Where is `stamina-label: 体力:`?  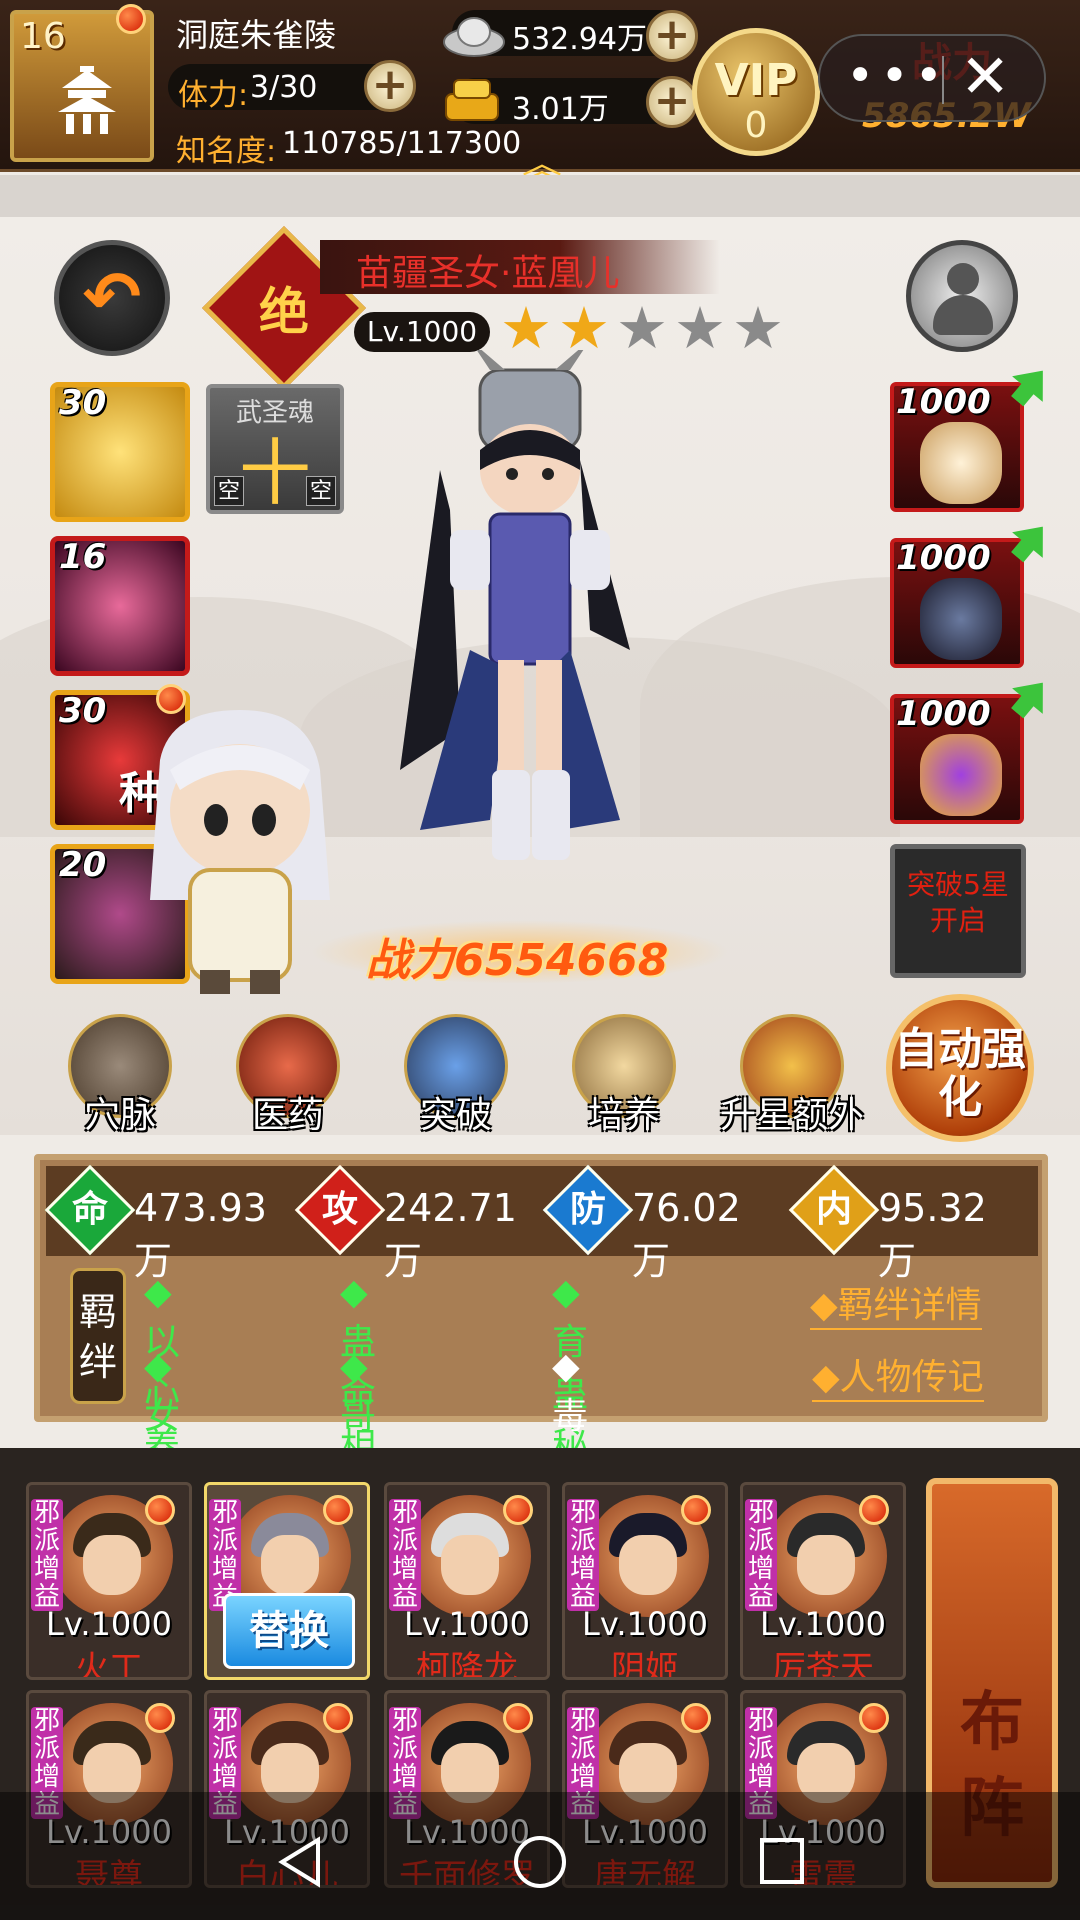 stamina-label: 体力: is located at coordinates (213, 95).